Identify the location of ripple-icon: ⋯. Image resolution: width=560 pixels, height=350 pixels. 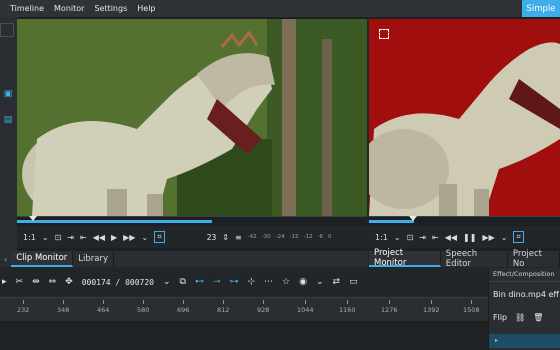
(268, 282).